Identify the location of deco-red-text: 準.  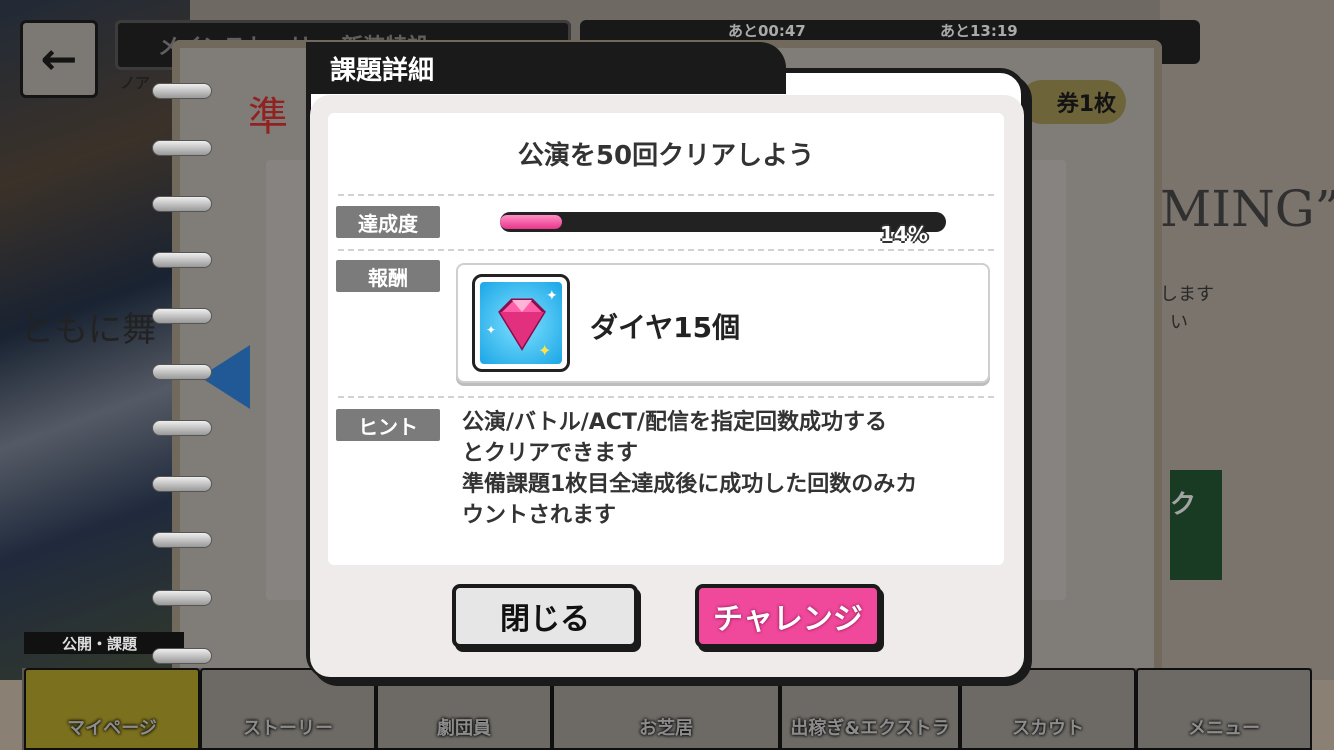
(268, 117).